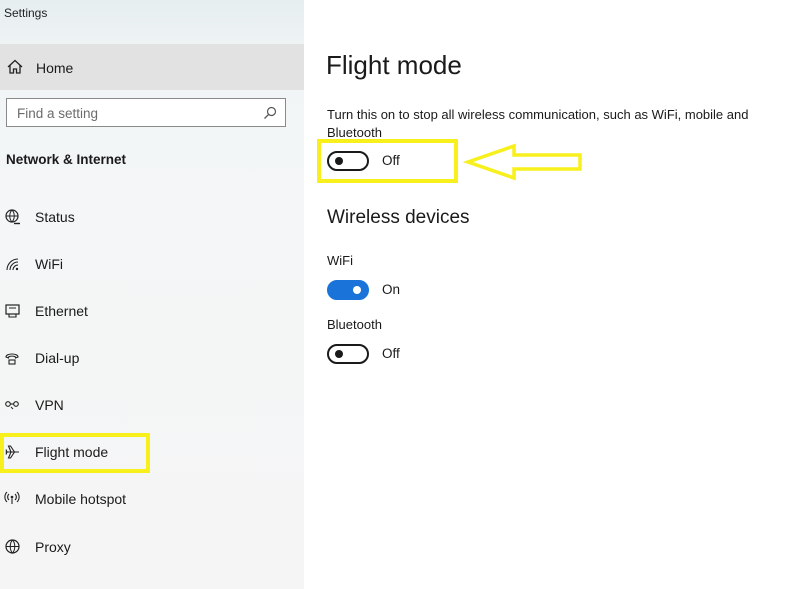  I want to click on home-icon, so click(15, 67).